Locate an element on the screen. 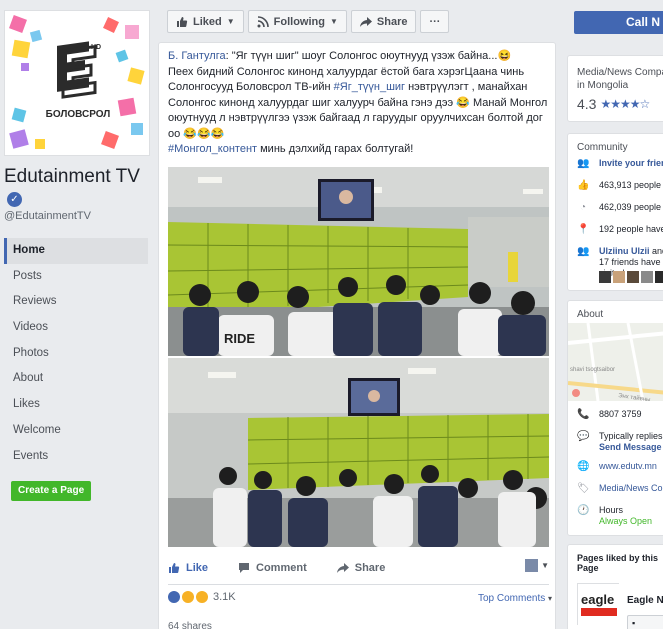  top-comments-label: Top Comments is located at coordinates (512, 598).